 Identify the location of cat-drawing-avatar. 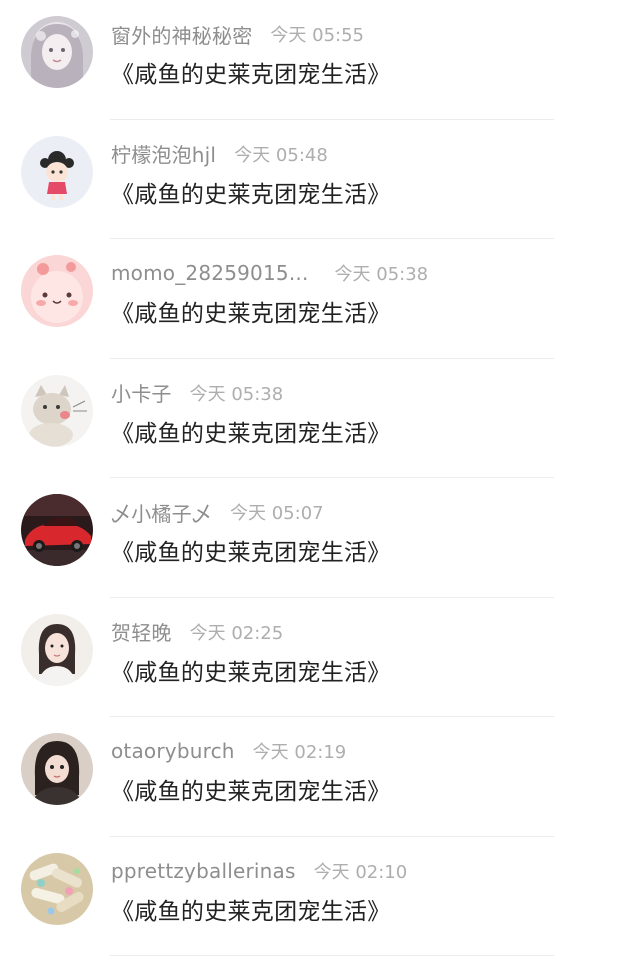
(57, 411).